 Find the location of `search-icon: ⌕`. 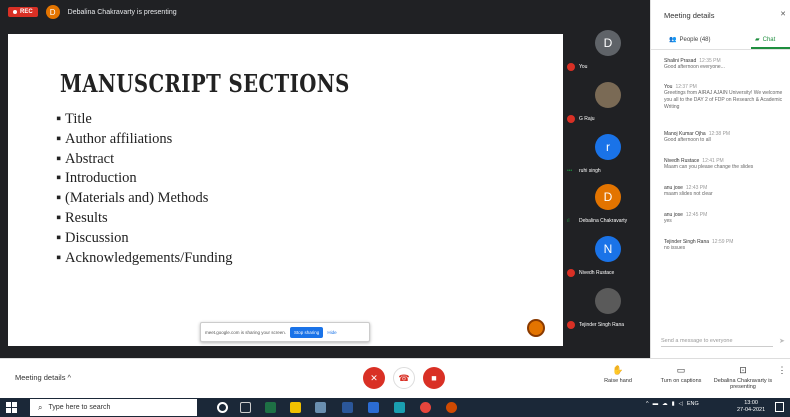

search-icon: ⌕ is located at coordinates (40, 407).